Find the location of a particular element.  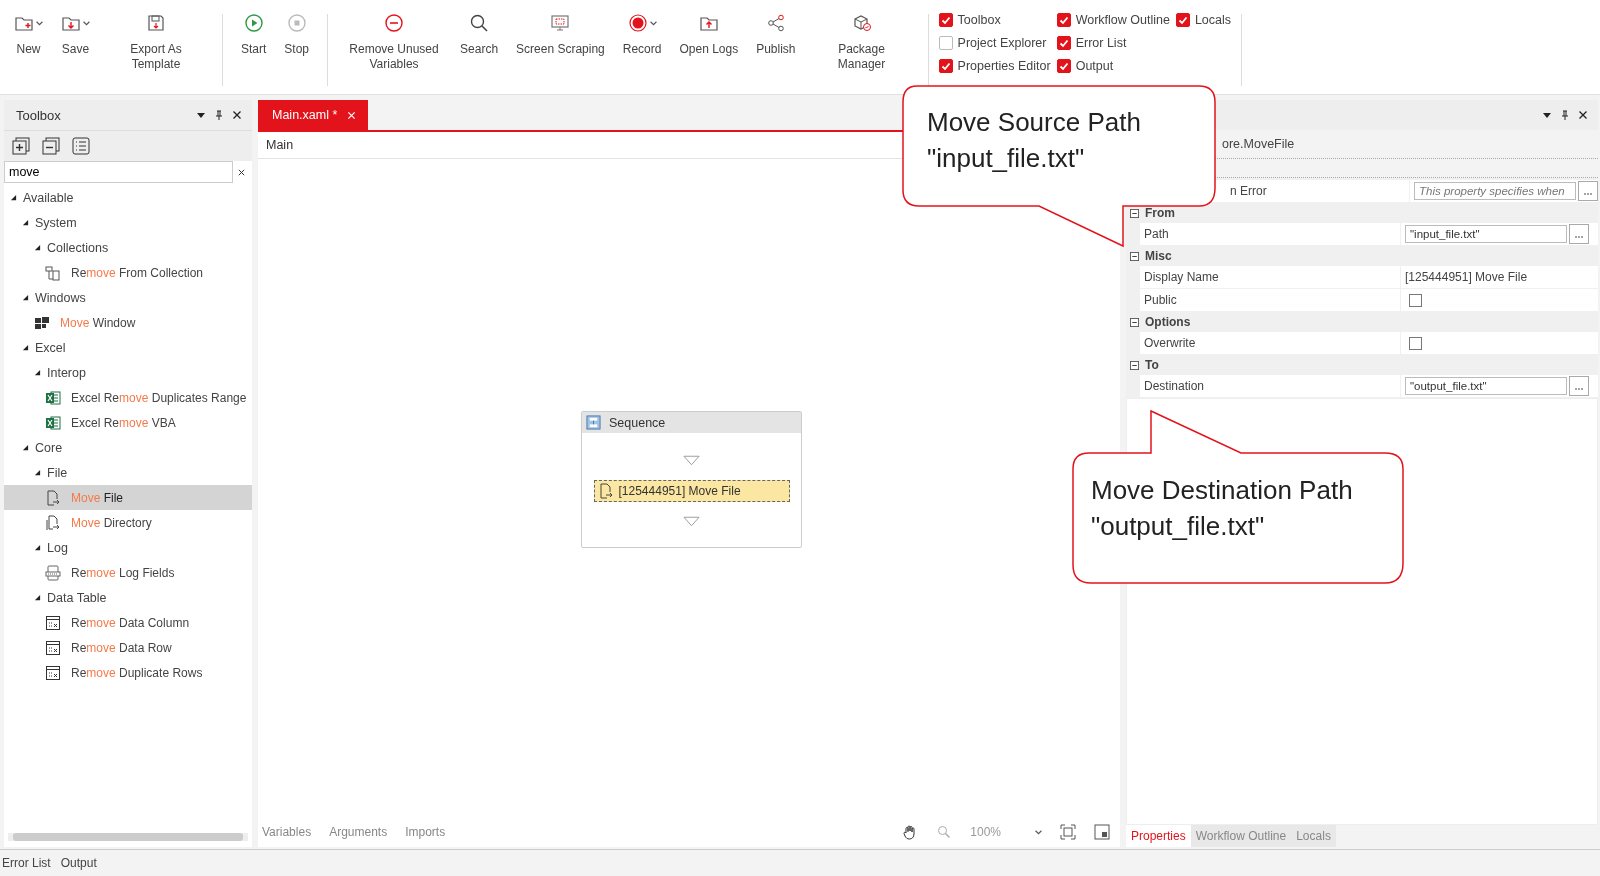

panel-checkbox: Output is located at coordinates (1113, 66).